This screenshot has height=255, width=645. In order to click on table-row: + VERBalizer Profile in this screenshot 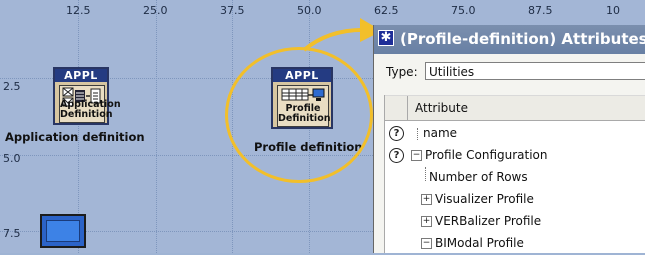, I will do `click(515, 222)`.